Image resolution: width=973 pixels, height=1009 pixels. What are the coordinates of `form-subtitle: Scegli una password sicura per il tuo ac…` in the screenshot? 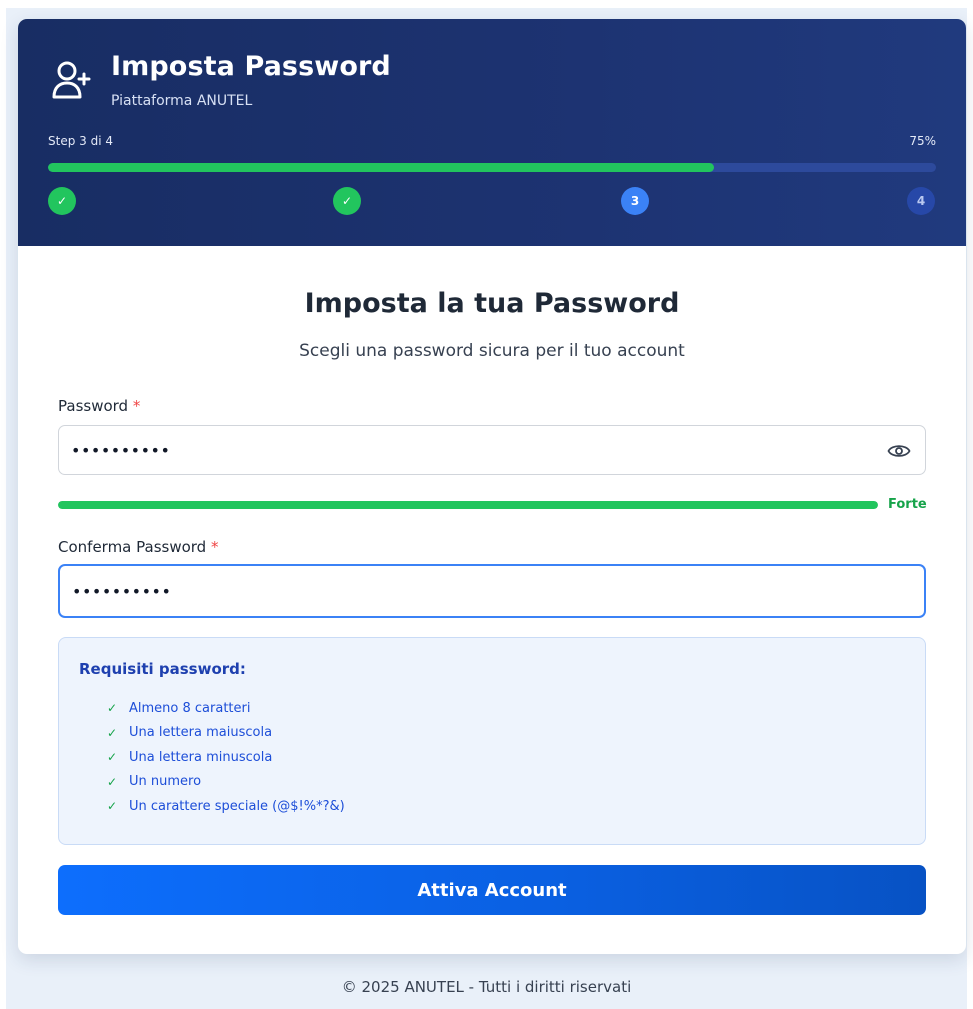 It's located at (492, 351).